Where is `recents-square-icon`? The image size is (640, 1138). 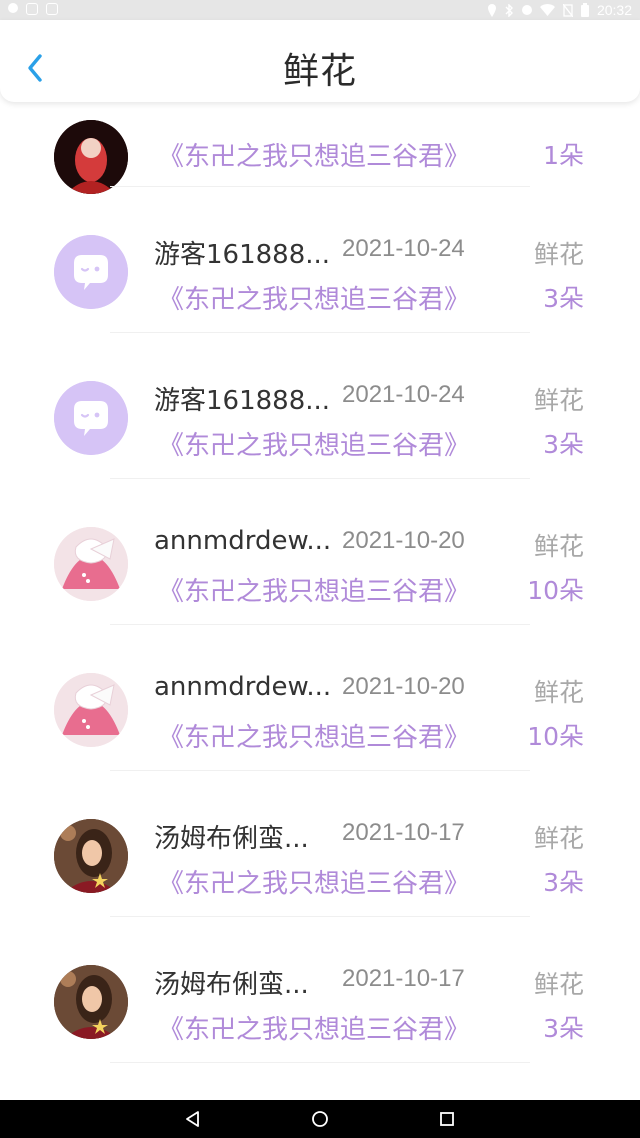 recents-square-icon is located at coordinates (447, 1119).